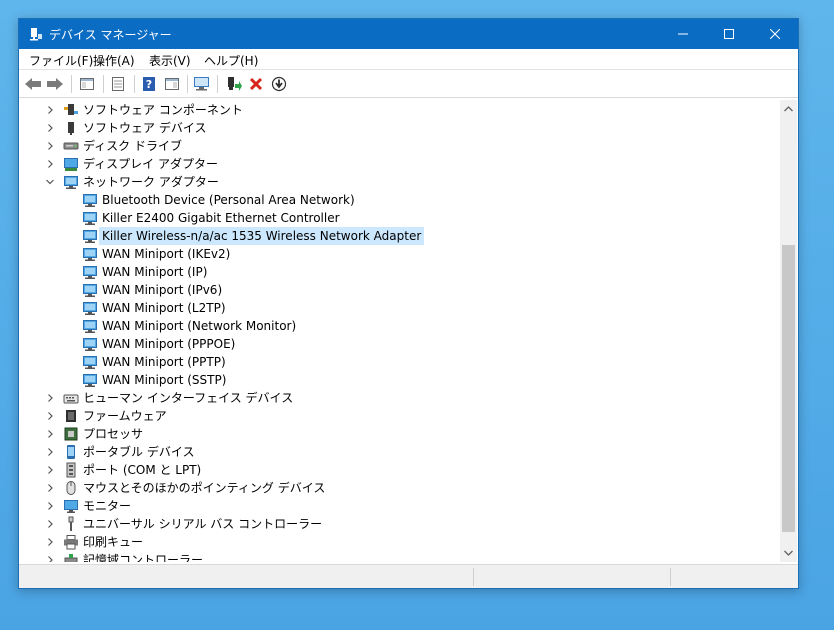 This screenshot has width=834, height=630. I want to click on tree-item-label: WAN Miniport (IKEv2), so click(166, 254).